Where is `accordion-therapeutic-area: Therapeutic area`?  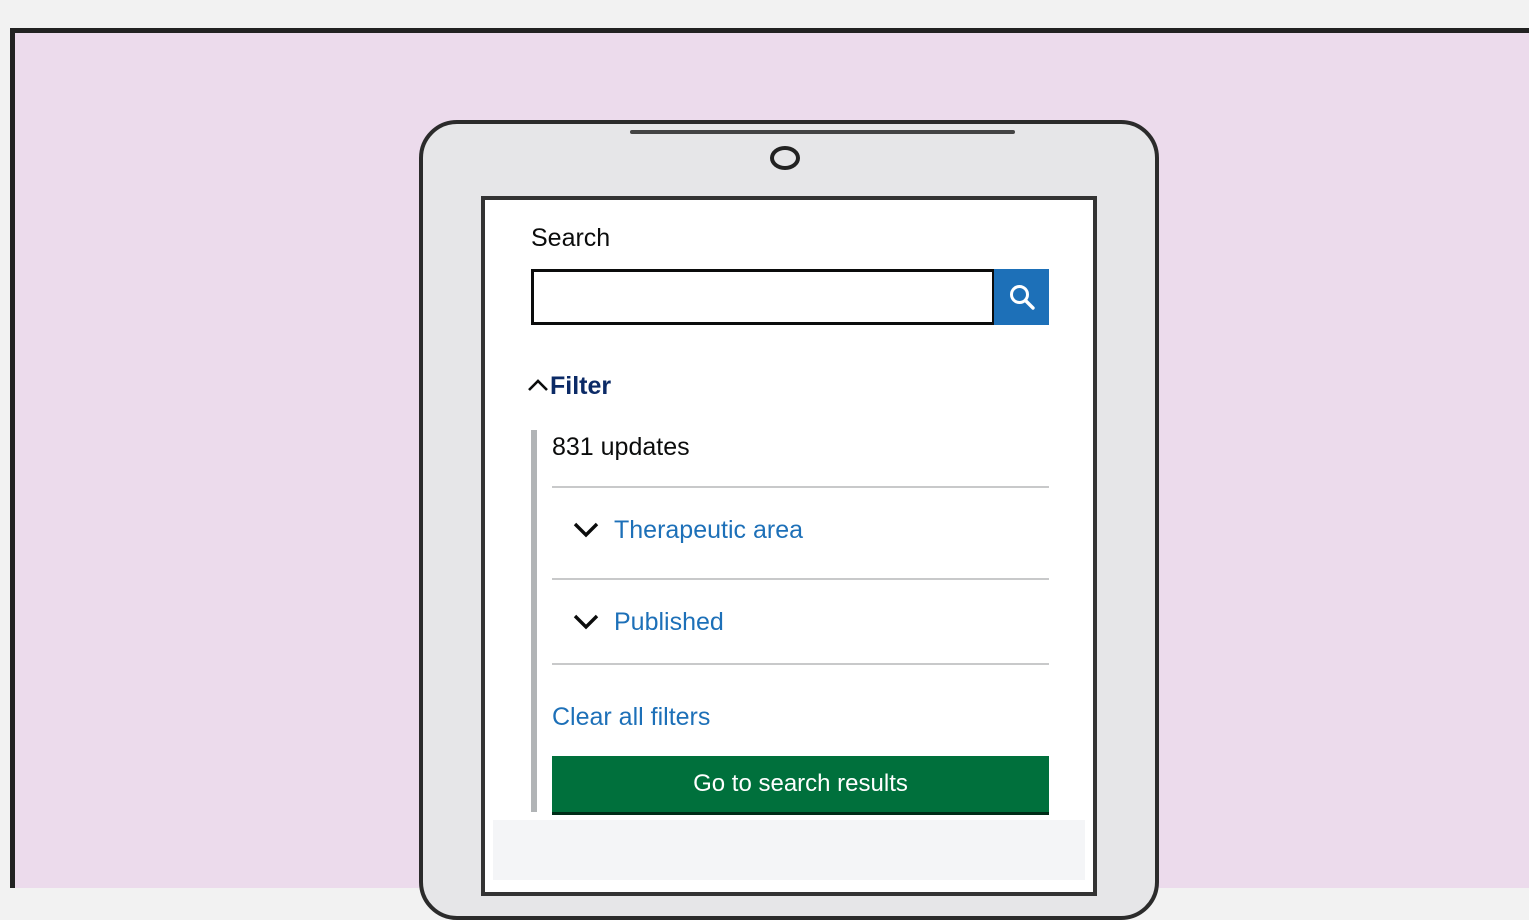
accordion-therapeutic-area: Therapeutic area is located at coordinates (687, 530).